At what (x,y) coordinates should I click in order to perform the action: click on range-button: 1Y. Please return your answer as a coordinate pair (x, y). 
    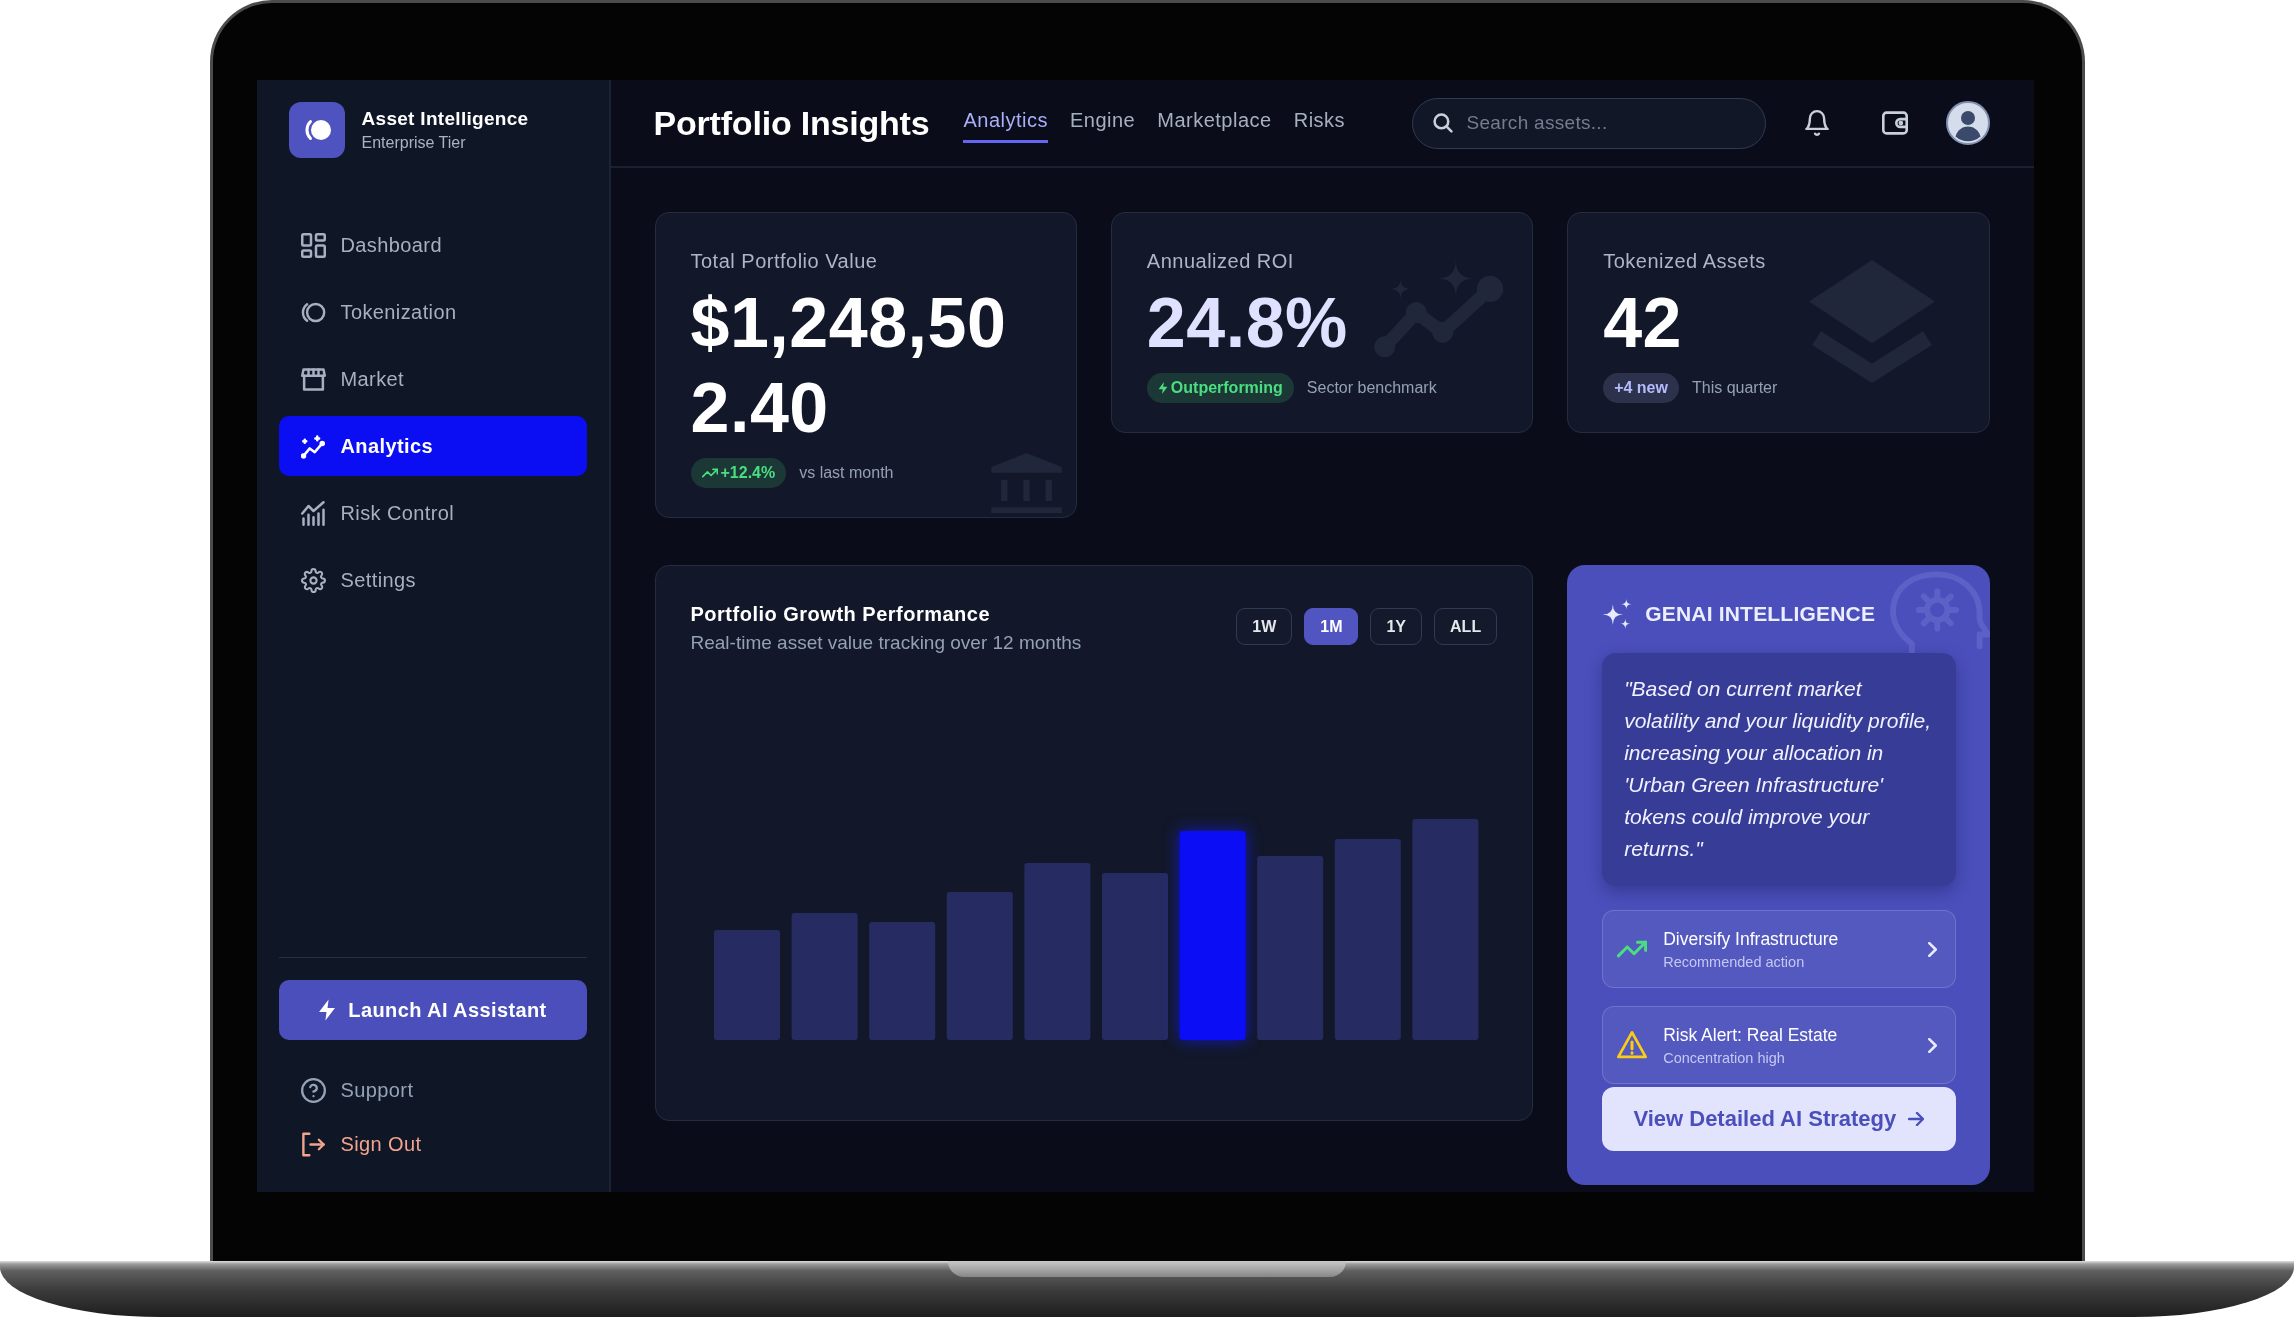
    Looking at the image, I should click on (1396, 626).